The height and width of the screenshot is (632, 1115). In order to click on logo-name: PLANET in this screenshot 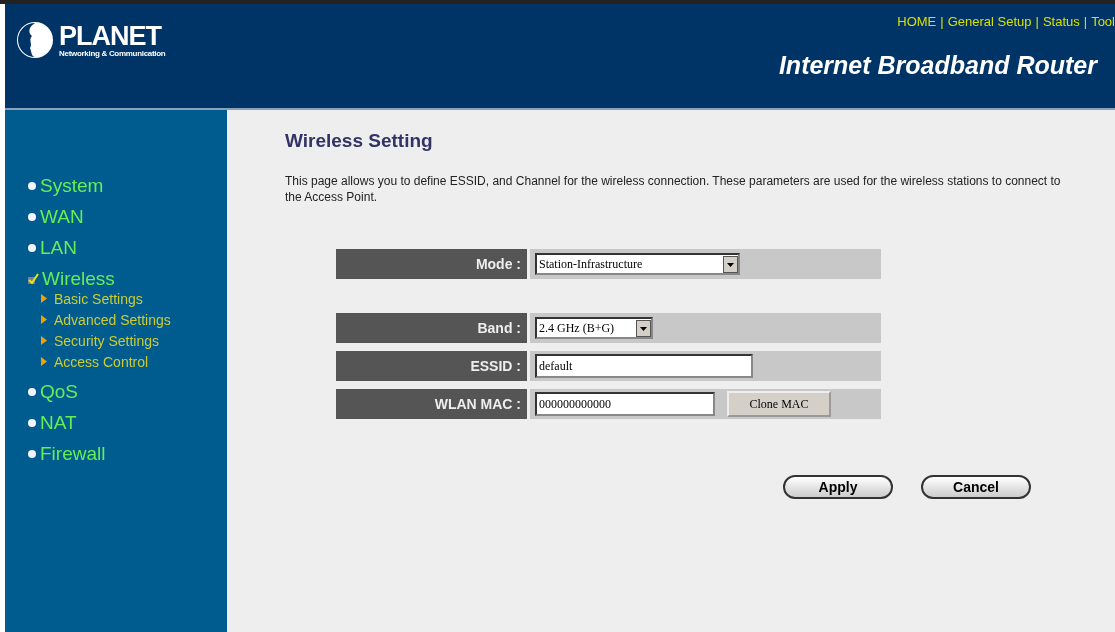, I will do `click(111, 35)`.